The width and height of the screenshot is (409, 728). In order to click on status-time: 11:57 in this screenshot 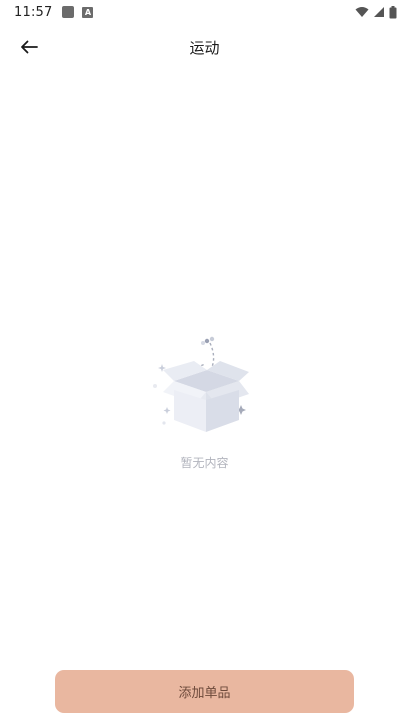, I will do `click(33, 12)`.